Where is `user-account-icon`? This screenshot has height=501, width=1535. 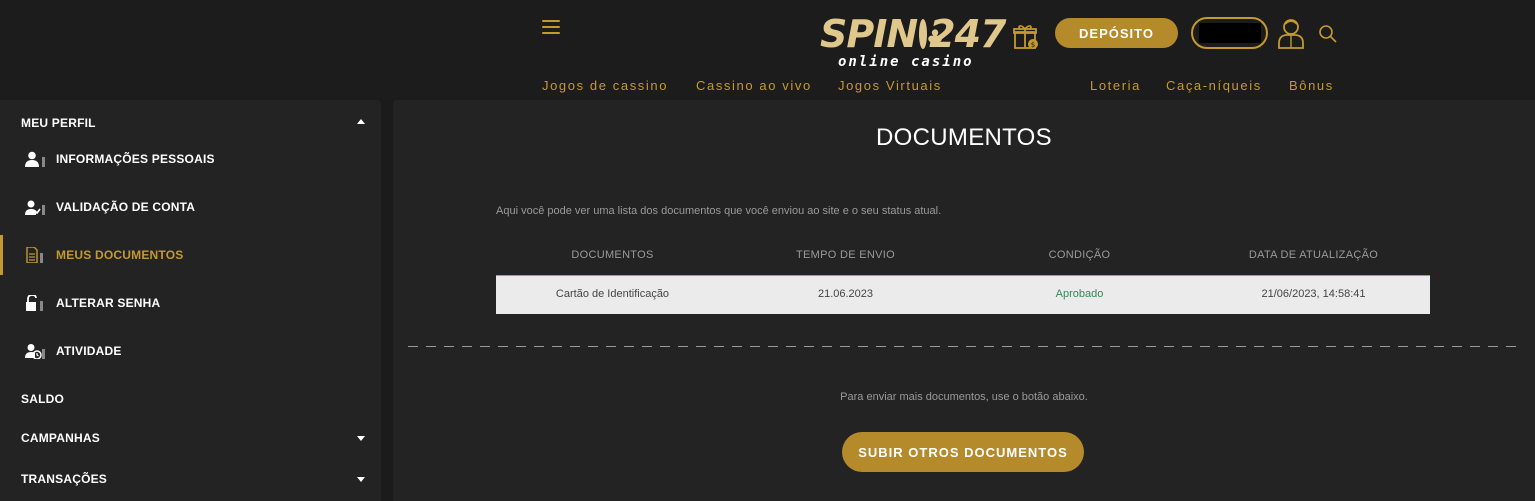
user-account-icon is located at coordinates (1291, 33).